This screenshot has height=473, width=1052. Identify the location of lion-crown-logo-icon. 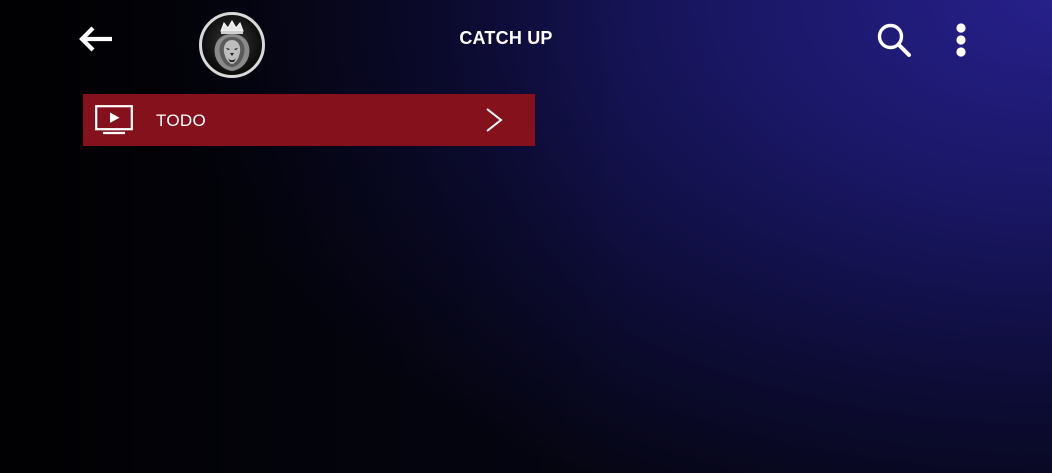
(232, 45).